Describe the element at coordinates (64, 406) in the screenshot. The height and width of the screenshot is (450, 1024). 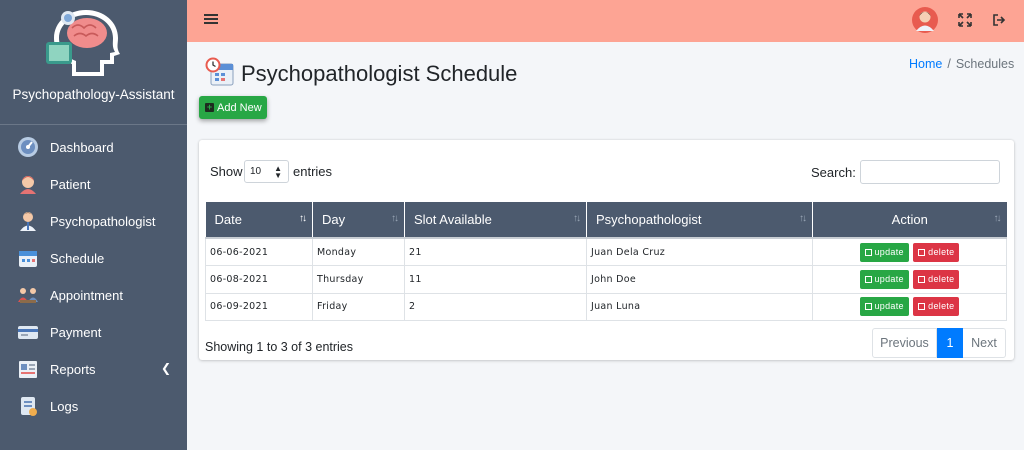
I see `sidebar-item-label: Logs` at that location.